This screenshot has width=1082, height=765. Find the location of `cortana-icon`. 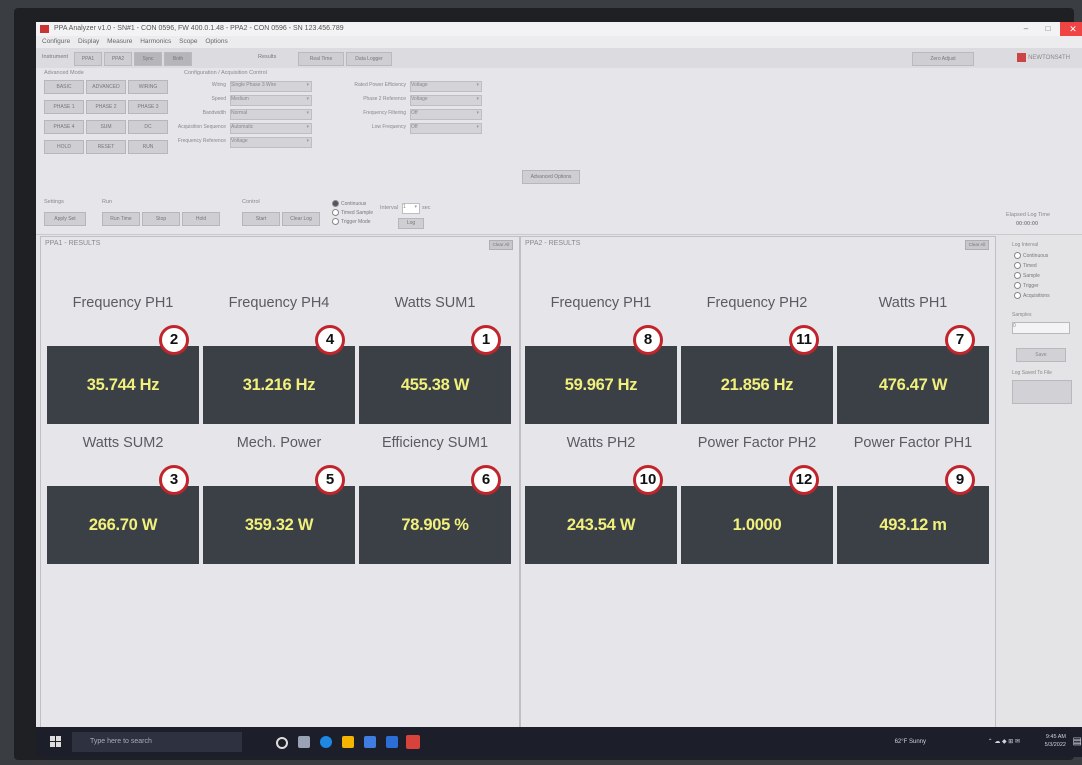

cortana-icon is located at coordinates (282, 743).